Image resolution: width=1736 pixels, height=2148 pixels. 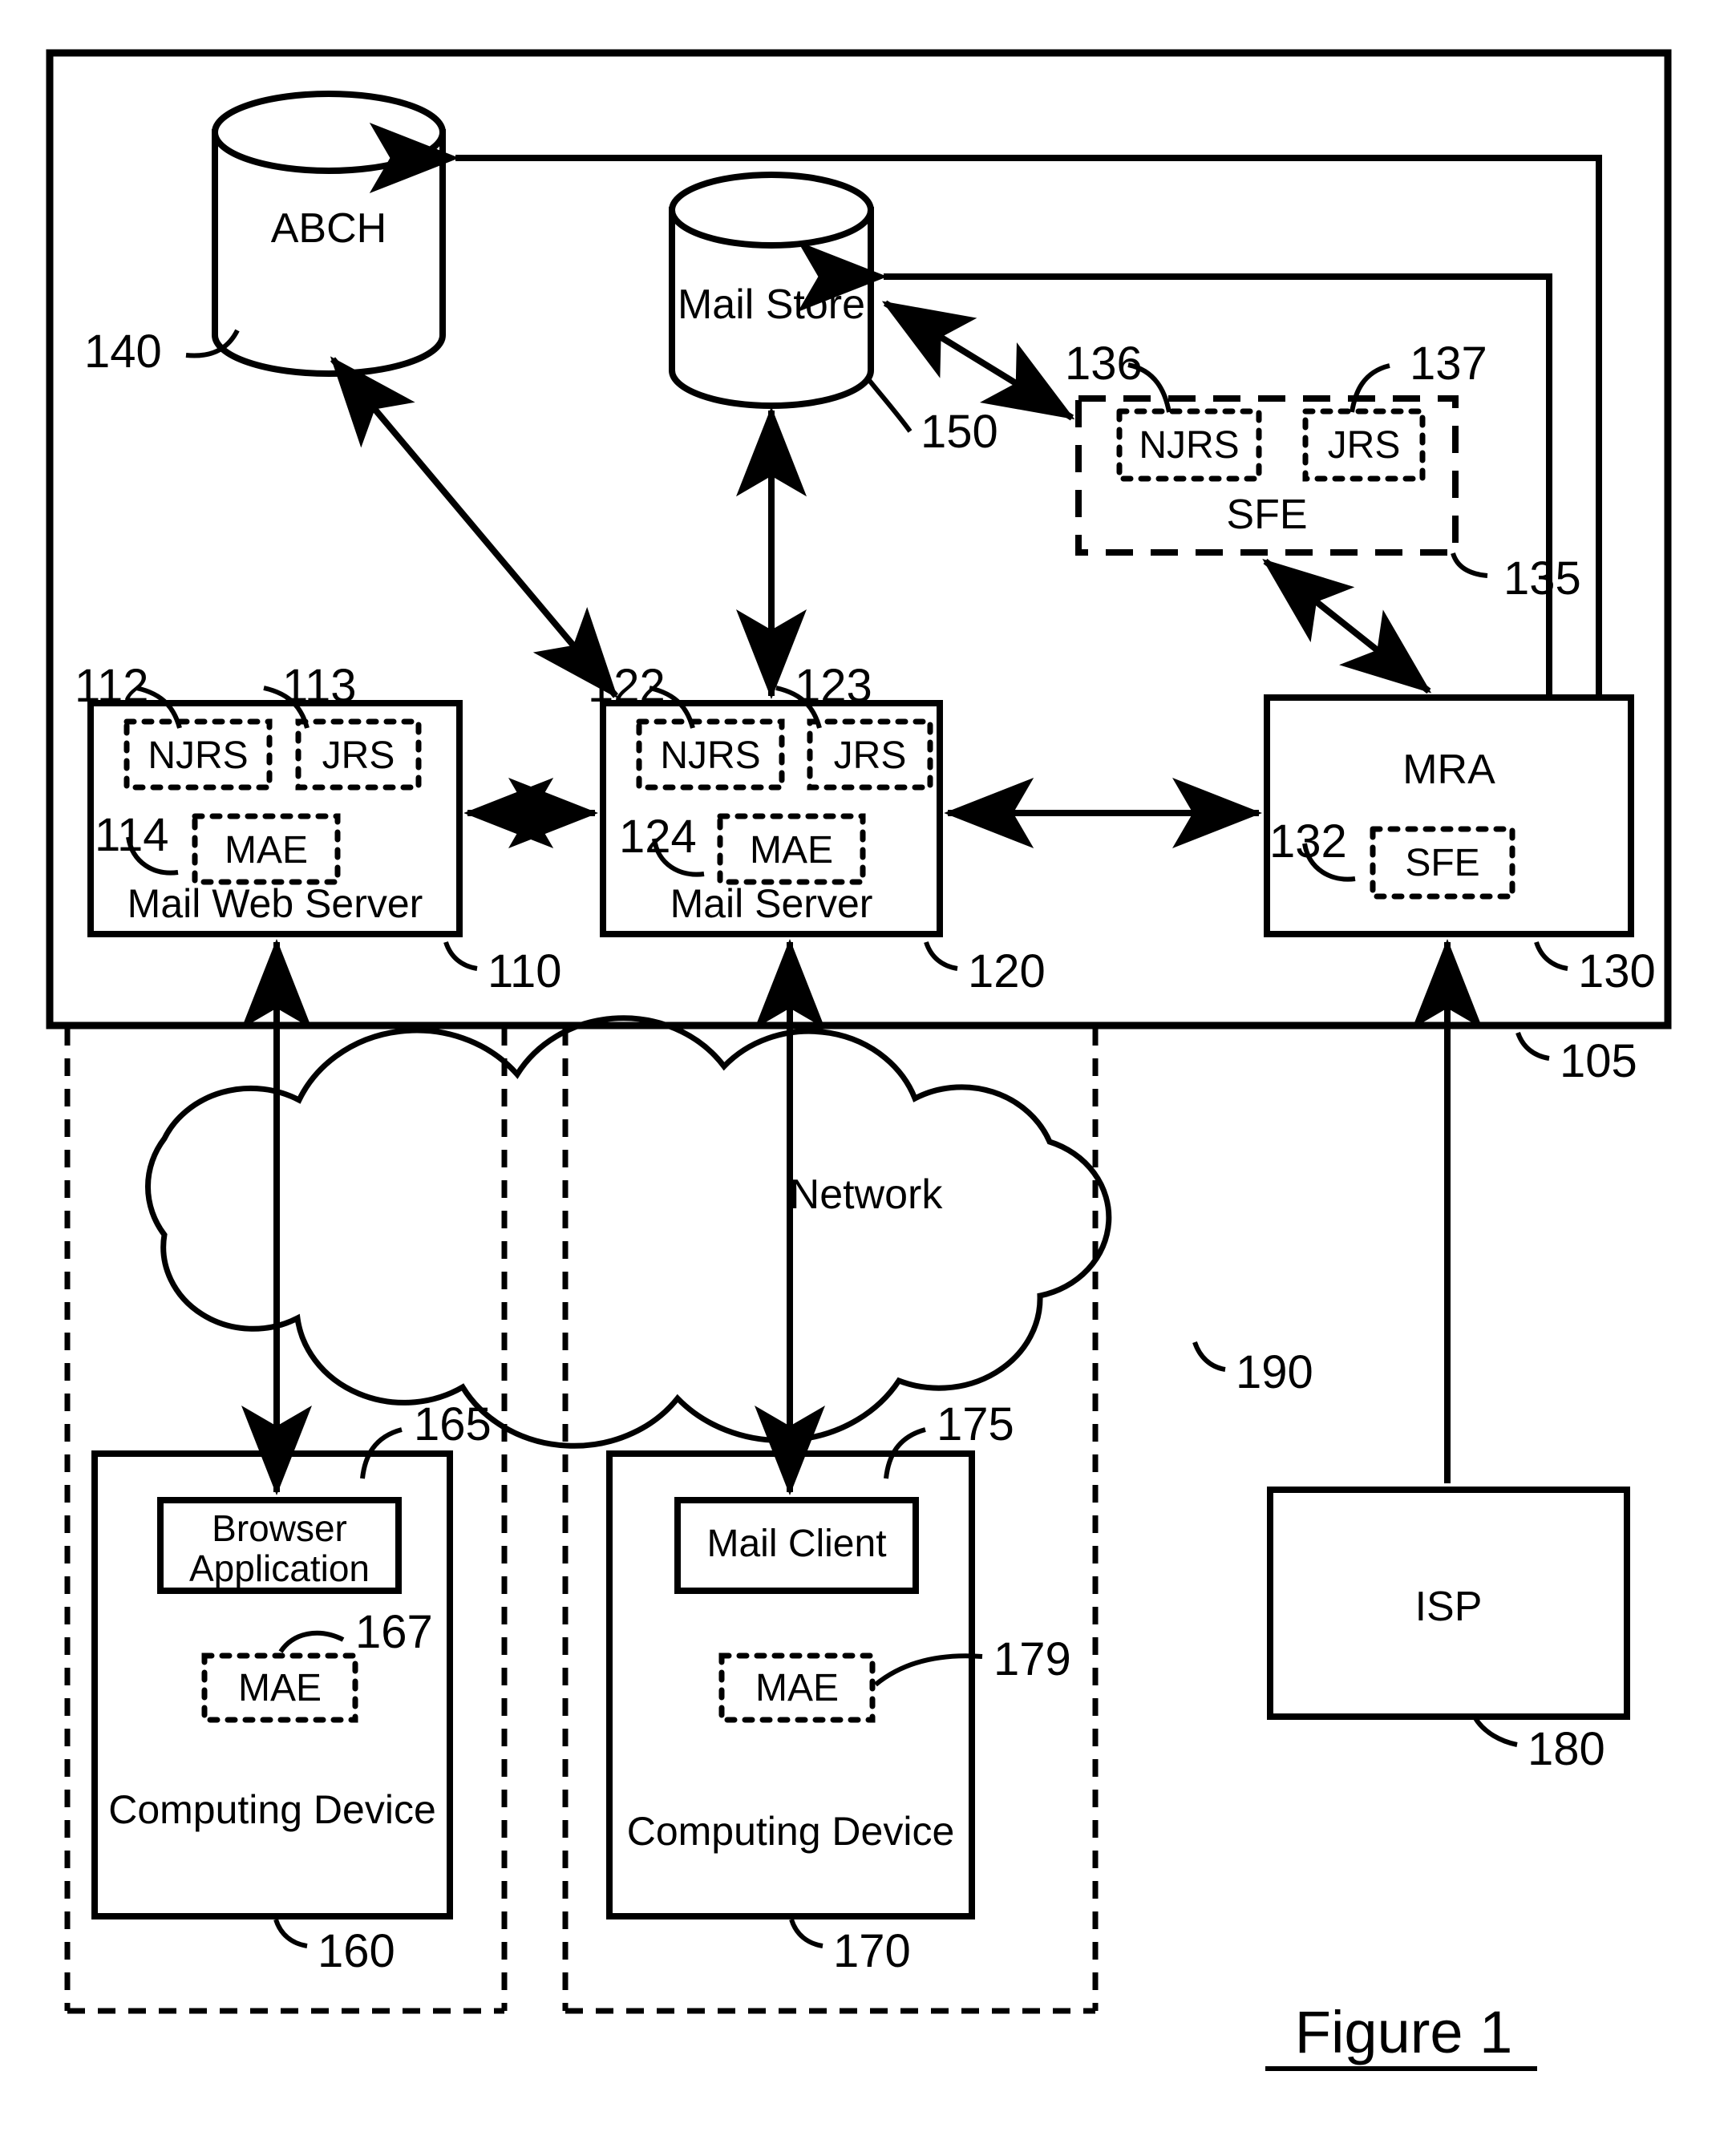 What do you see at coordinates (797, 1544) in the screenshot?
I see `mail-client-label: Mail Client` at bounding box center [797, 1544].